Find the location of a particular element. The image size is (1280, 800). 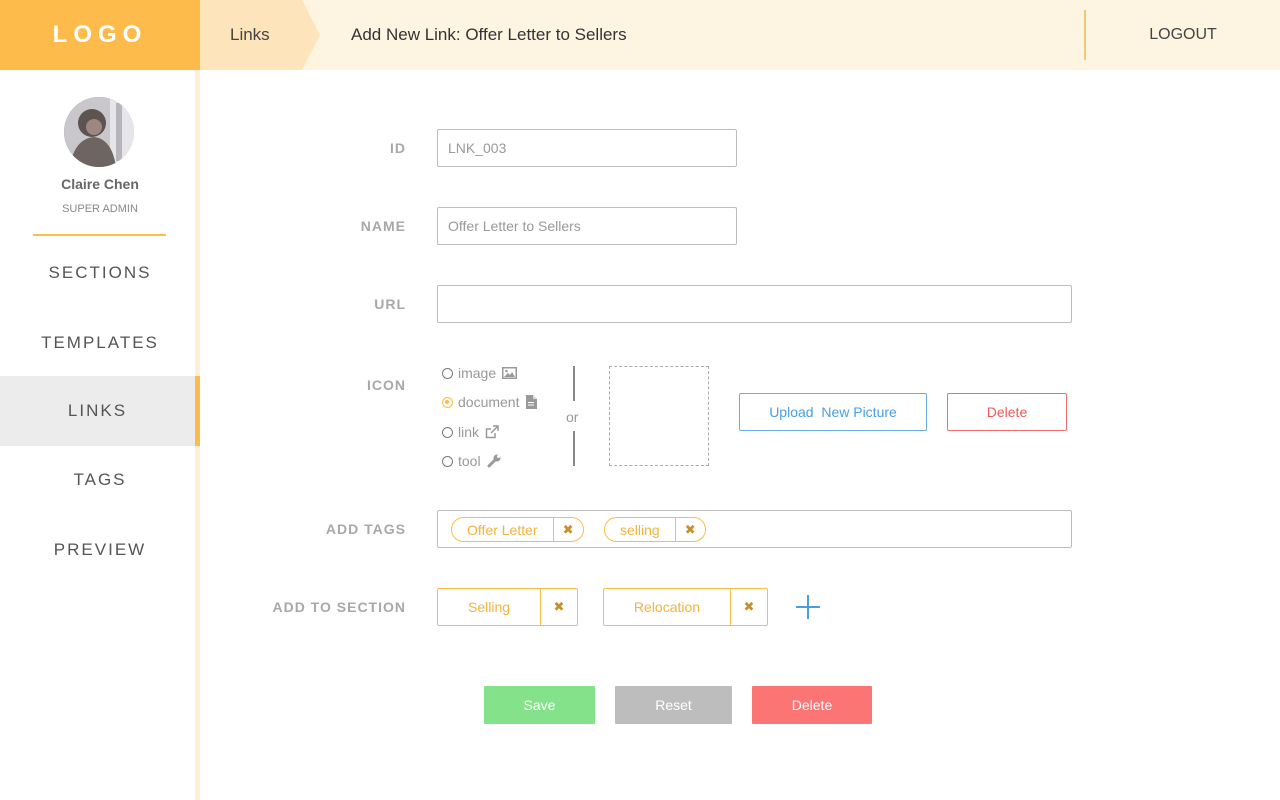

upload-picture-button: Upload New Picture is located at coordinates (833, 412).